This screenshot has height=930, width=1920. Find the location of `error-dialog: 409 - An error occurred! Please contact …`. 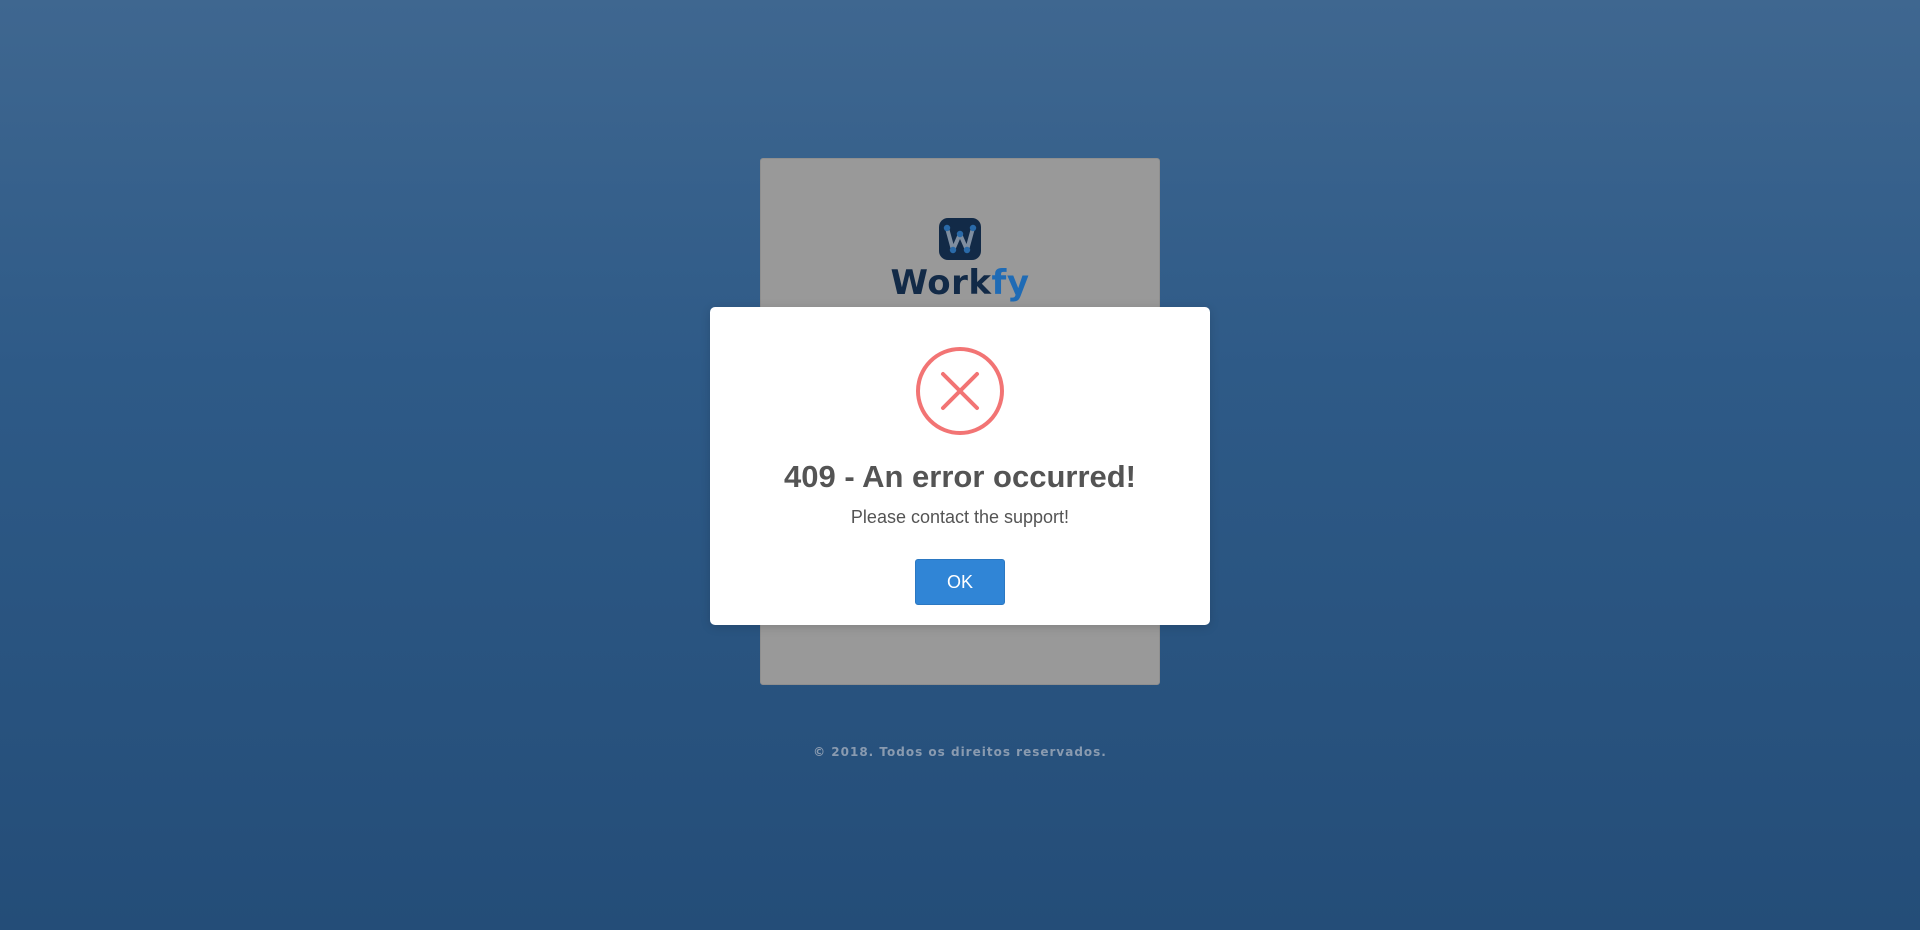

error-dialog: 409 - An error occurred! Please contact … is located at coordinates (960, 466).